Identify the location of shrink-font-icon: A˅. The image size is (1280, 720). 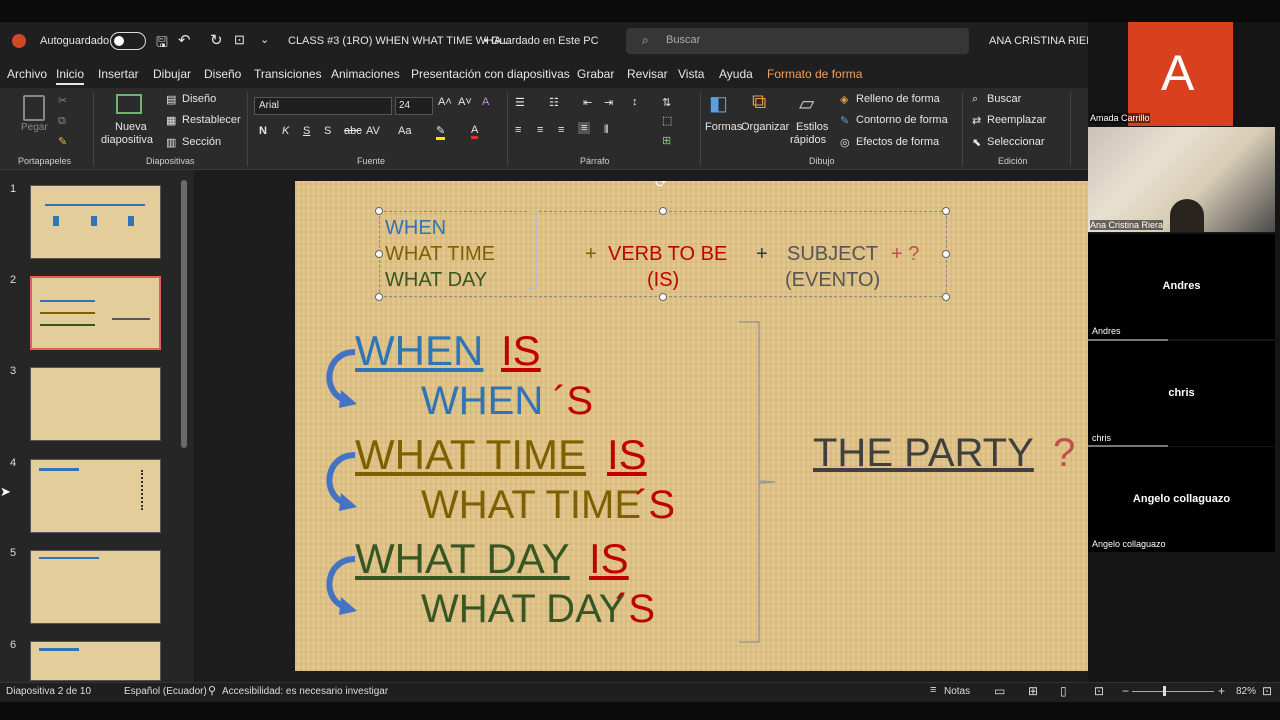
(465, 102).